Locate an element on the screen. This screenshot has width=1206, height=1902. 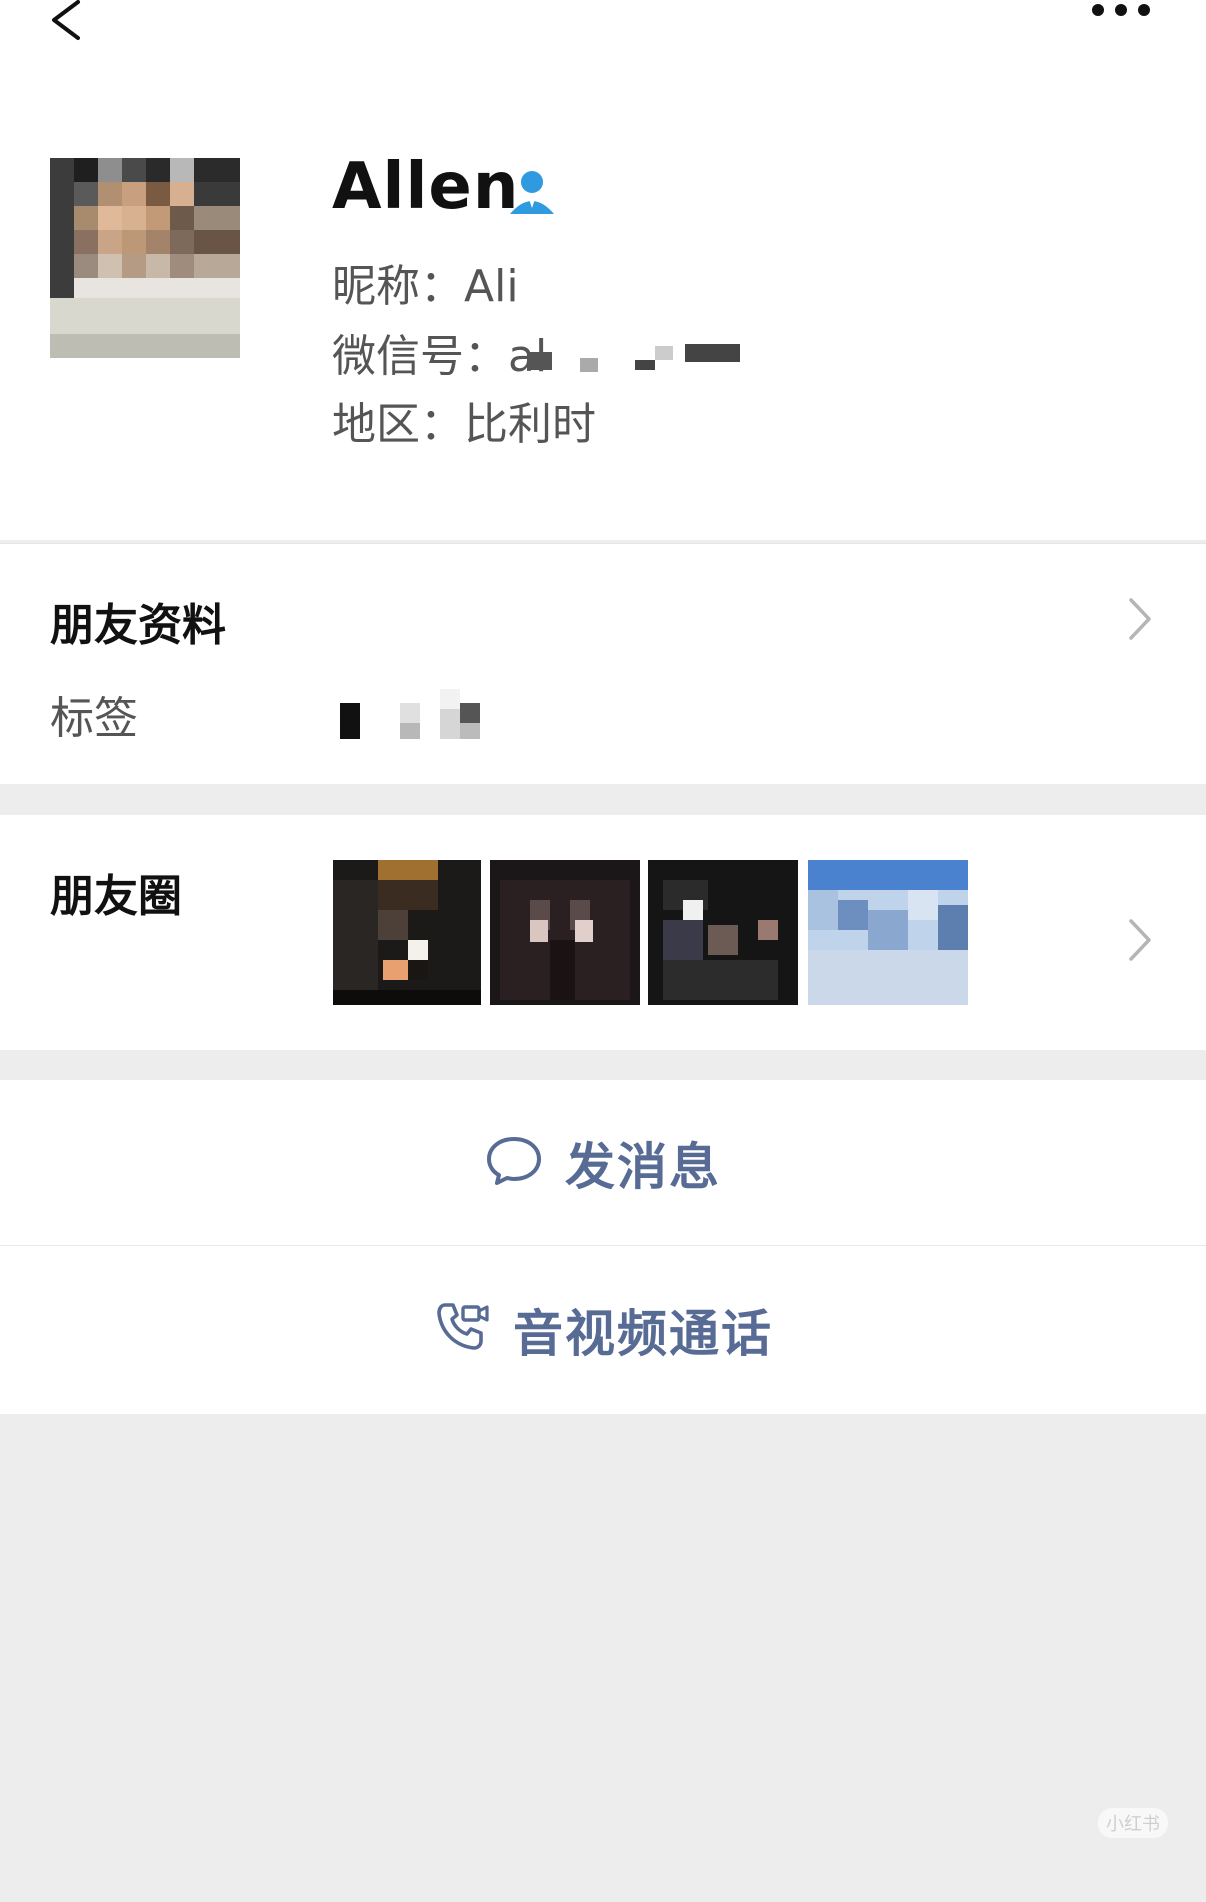
watermark-badge: 小红书 is located at coordinates (1133, 1823).